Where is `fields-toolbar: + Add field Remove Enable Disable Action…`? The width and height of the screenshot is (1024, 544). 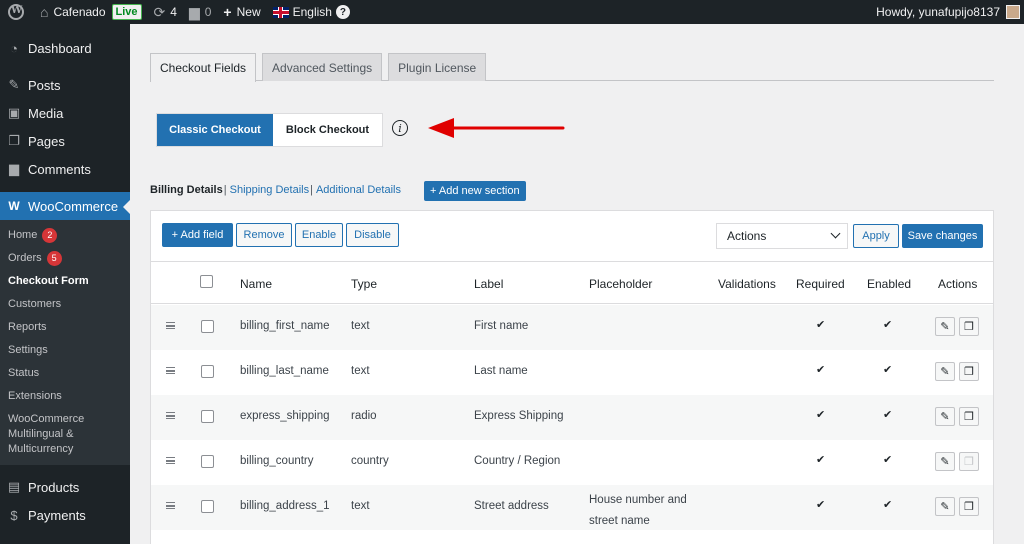 fields-toolbar: + Add field Remove Enable Disable Action… is located at coordinates (572, 236).